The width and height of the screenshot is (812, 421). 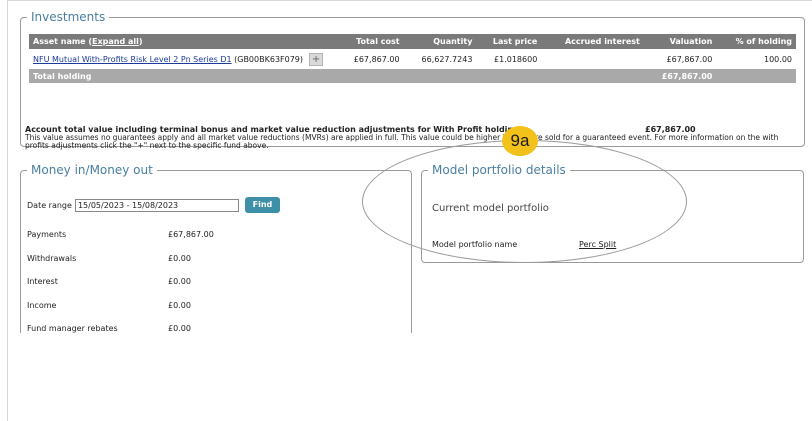 I want to click on quantity-cell: 66,627.7243, so click(x=447, y=59).